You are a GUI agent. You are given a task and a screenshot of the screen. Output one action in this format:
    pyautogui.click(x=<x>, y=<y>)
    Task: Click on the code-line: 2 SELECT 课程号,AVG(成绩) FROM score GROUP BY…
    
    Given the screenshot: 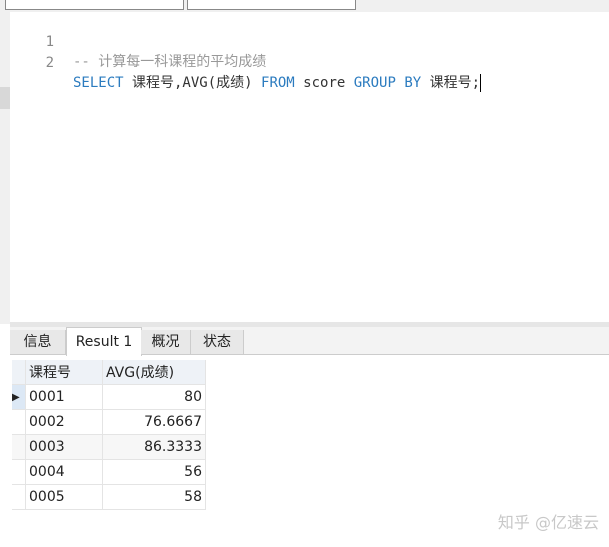 What is the action you would take?
    pyautogui.click(x=246, y=62)
    